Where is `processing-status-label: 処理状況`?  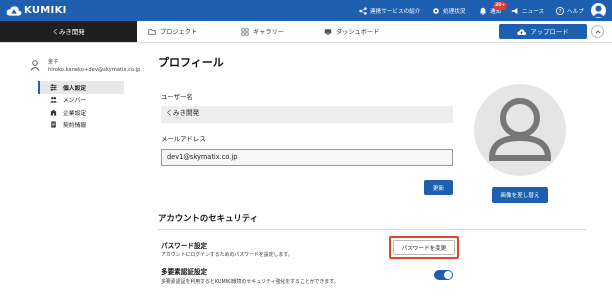
processing-status-label: 処理状況 is located at coordinates (454, 11).